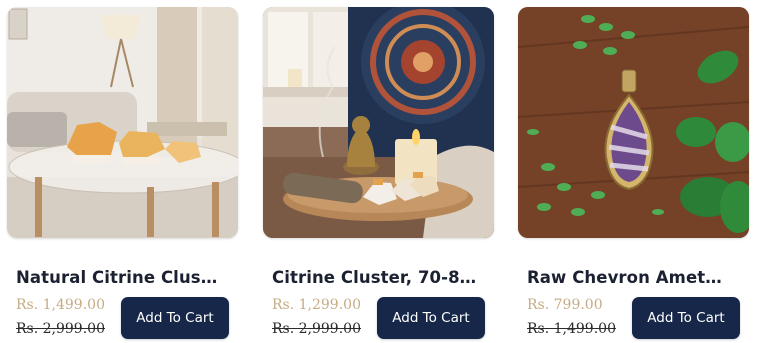 The height and width of the screenshot is (343, 757). What do you see at coordinates (571, 329) in the screenshot?
I see `original-price: Rs. 1,499.00` at bounding box center [571, 329].